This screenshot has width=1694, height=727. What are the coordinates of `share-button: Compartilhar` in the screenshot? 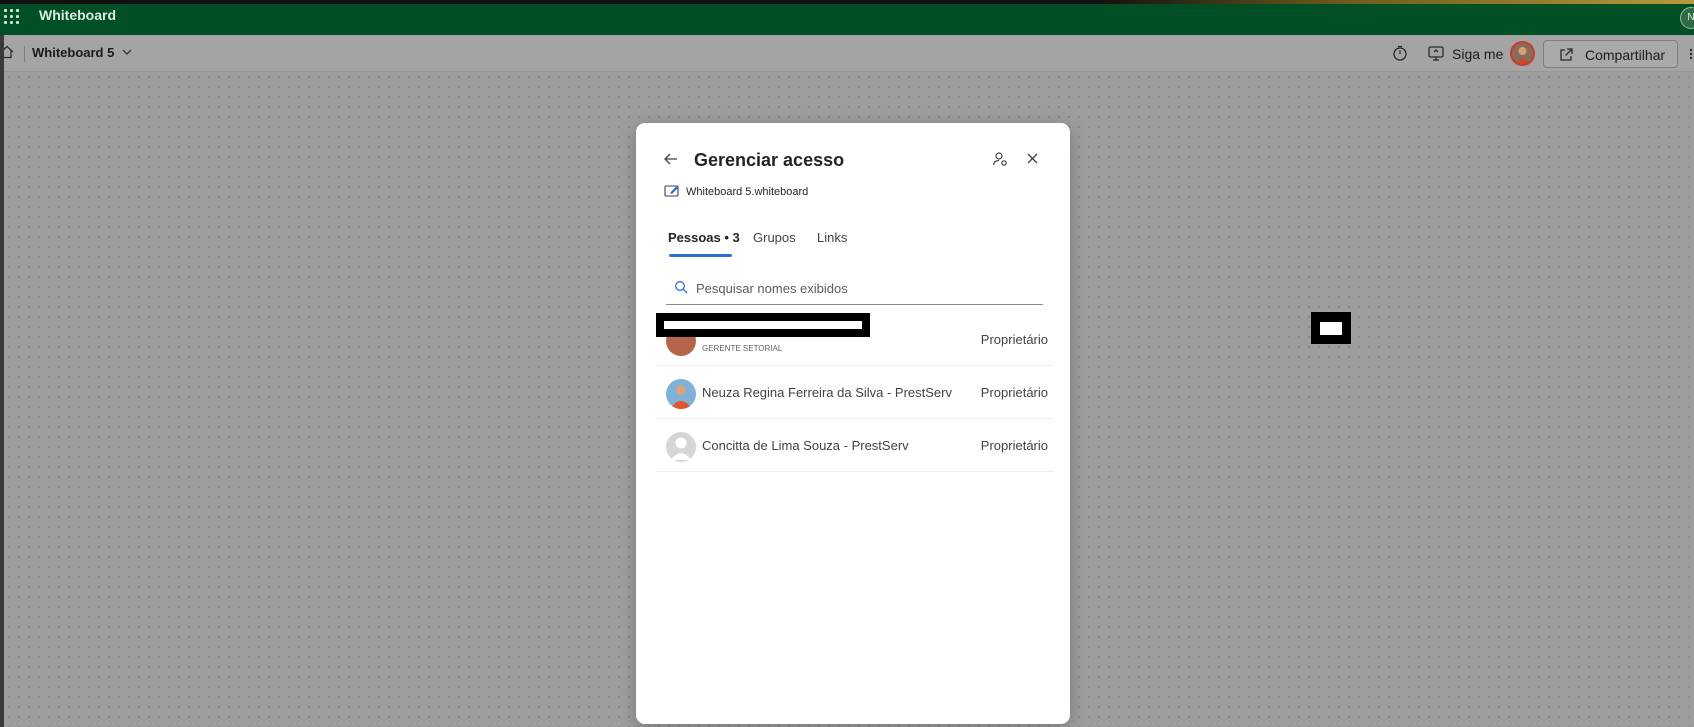 It's located at (1610, 54).